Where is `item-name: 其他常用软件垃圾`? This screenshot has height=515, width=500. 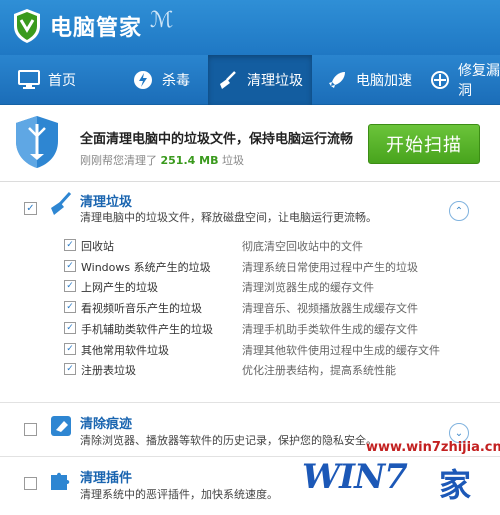
item-name: 其他常用软件垃圾 is located at coordinates (125, 350).